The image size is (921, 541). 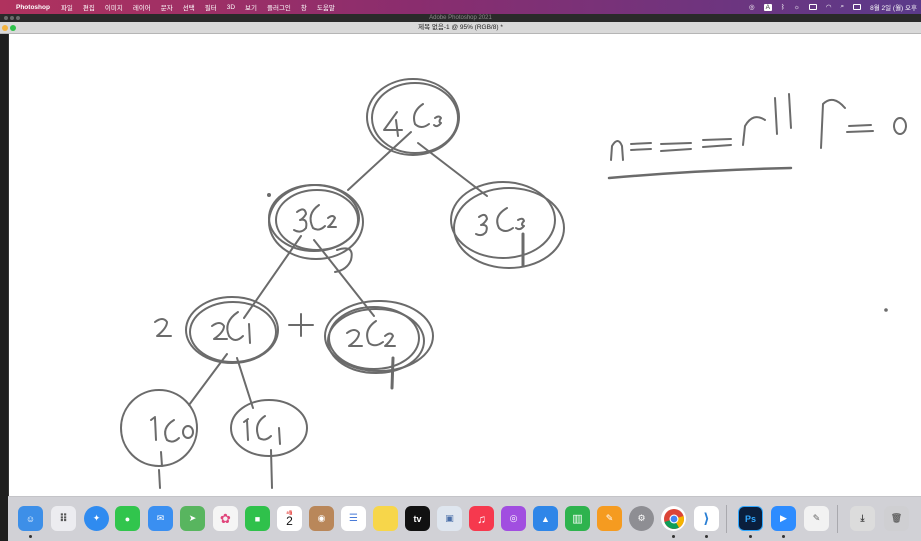 I want to click on notes-icon, so click(x=385, y=518).